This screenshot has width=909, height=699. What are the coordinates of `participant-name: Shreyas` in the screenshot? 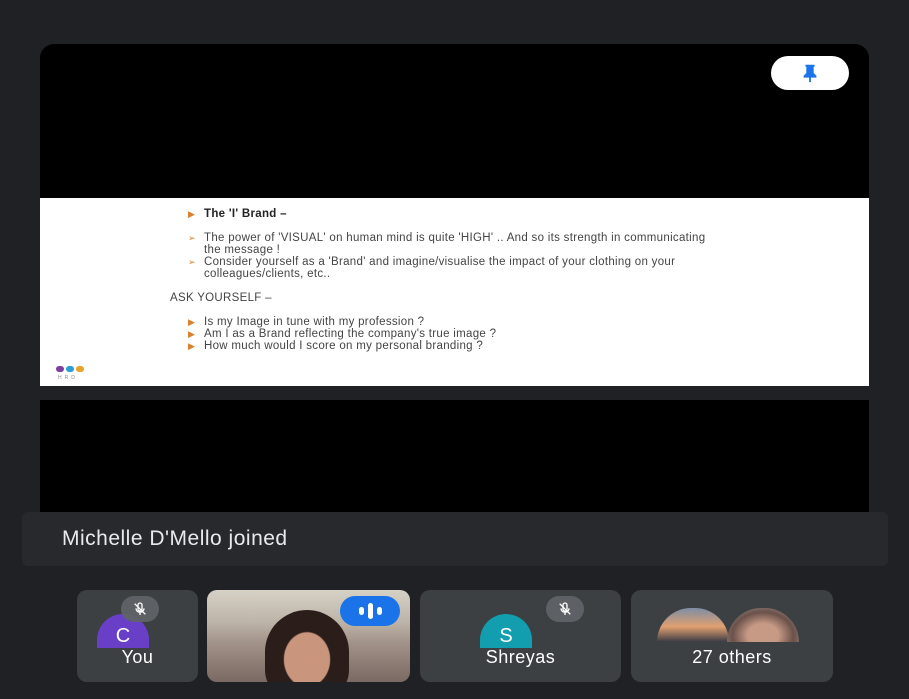 It's located at (520, 657).